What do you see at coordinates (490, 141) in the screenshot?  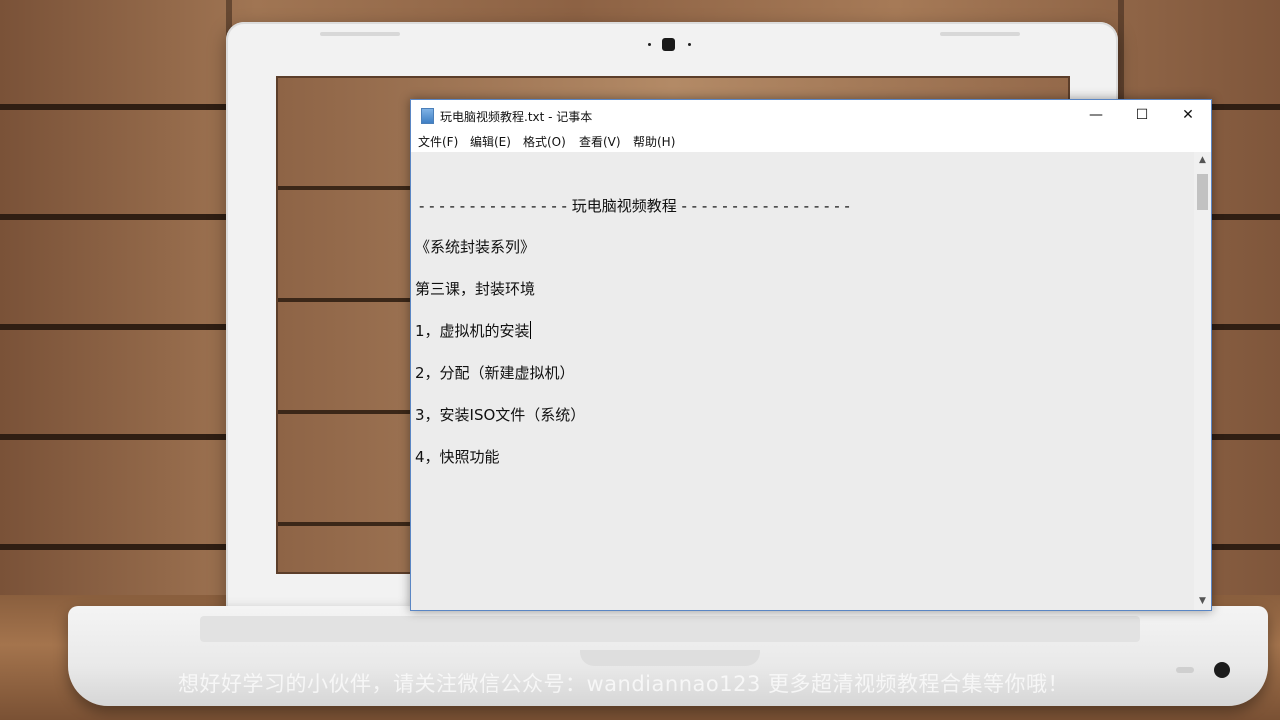 I see `menu-edit: 编辑(E)` at bounding box center [490, 141].